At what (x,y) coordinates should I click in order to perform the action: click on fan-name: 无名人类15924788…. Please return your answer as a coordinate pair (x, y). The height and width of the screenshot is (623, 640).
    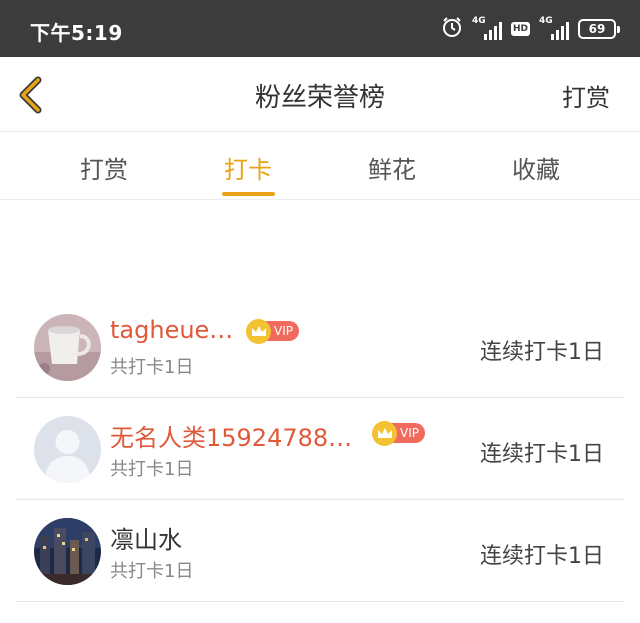
    Looking at the image, I should click on (231, 438).